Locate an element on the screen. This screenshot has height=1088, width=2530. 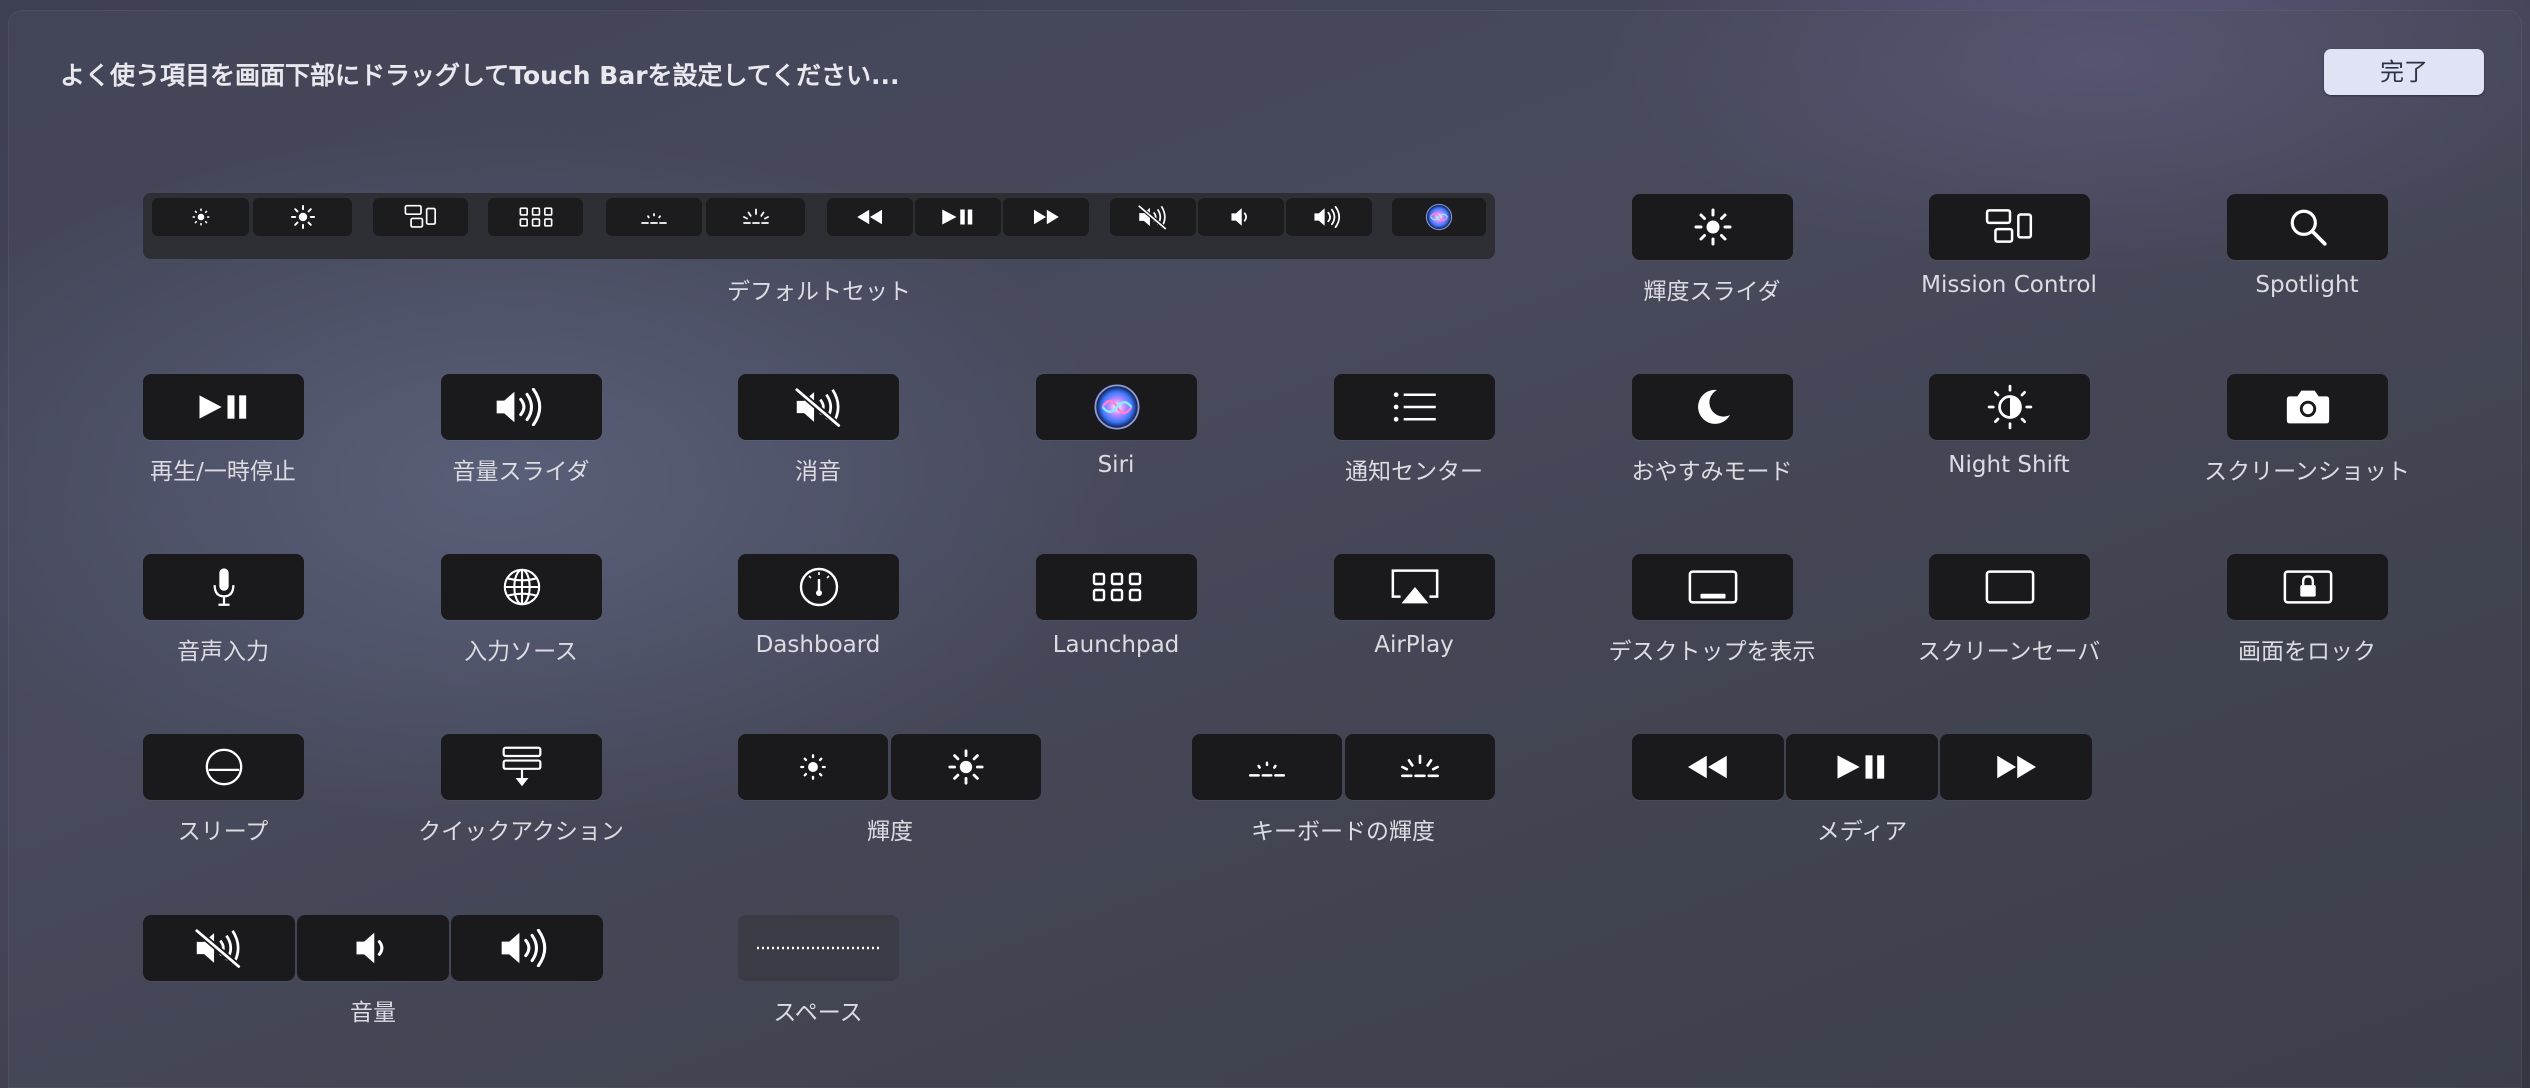
volume-slider-key is located at coordinates (521, 407).